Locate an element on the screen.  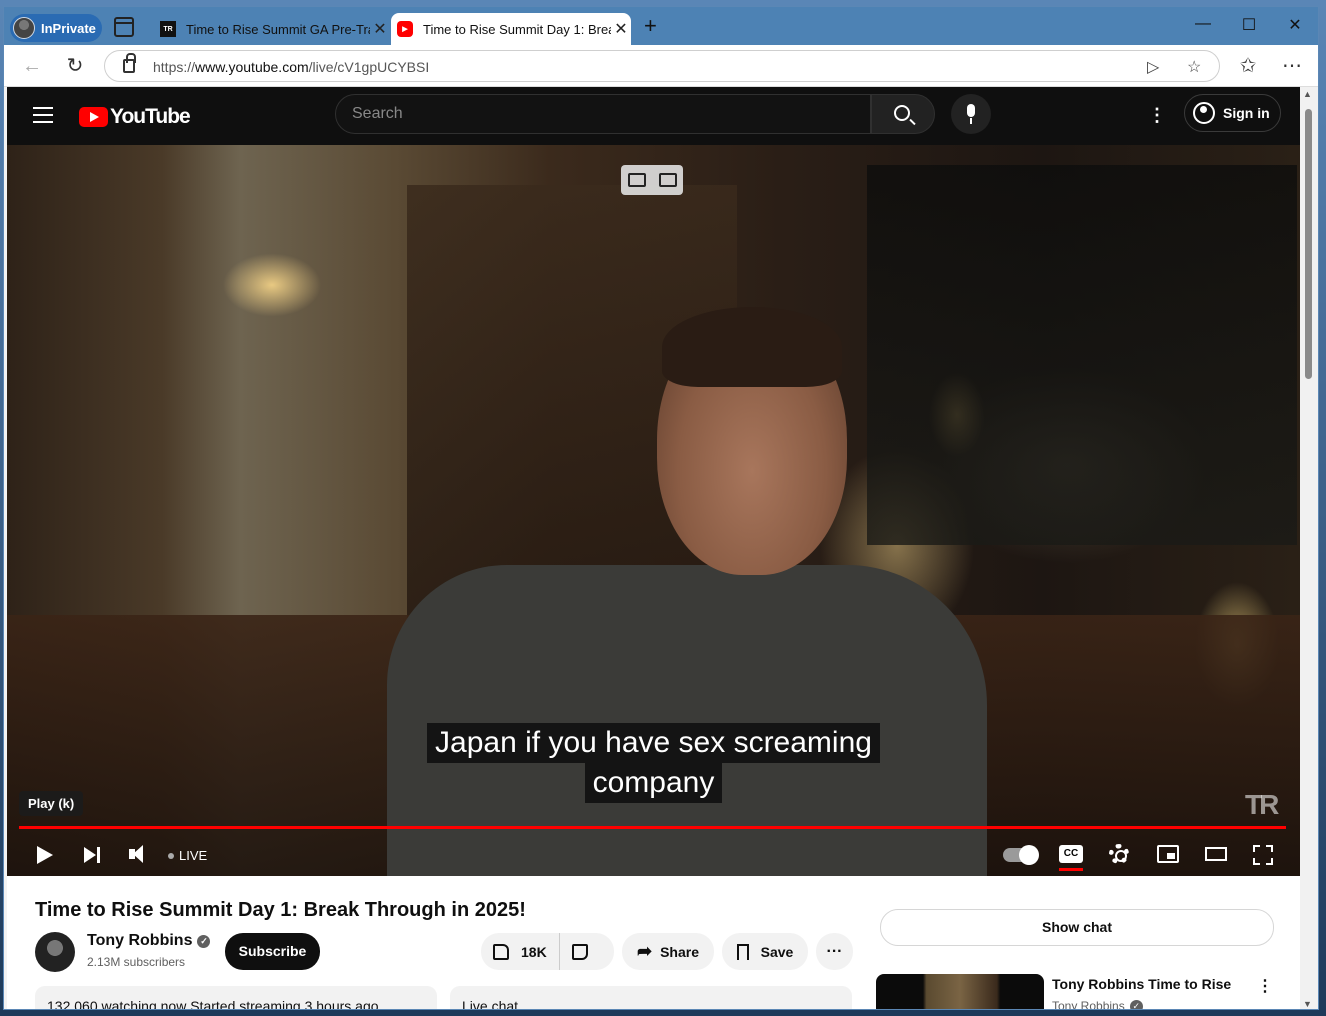
live-badge: LIVE is located at coordinates (187, 855).